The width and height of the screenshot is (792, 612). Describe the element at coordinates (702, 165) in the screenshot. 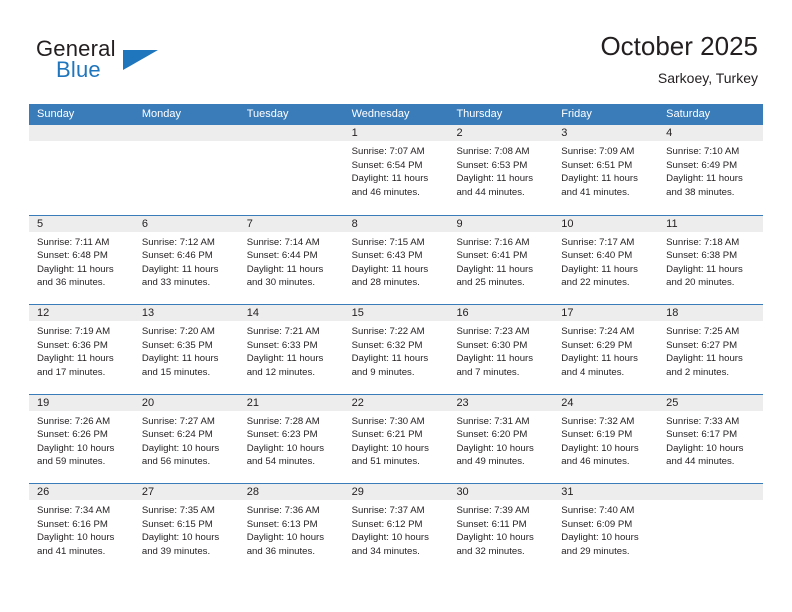

I see `sunset-line: Sunset: 6:49 PM` at that location.